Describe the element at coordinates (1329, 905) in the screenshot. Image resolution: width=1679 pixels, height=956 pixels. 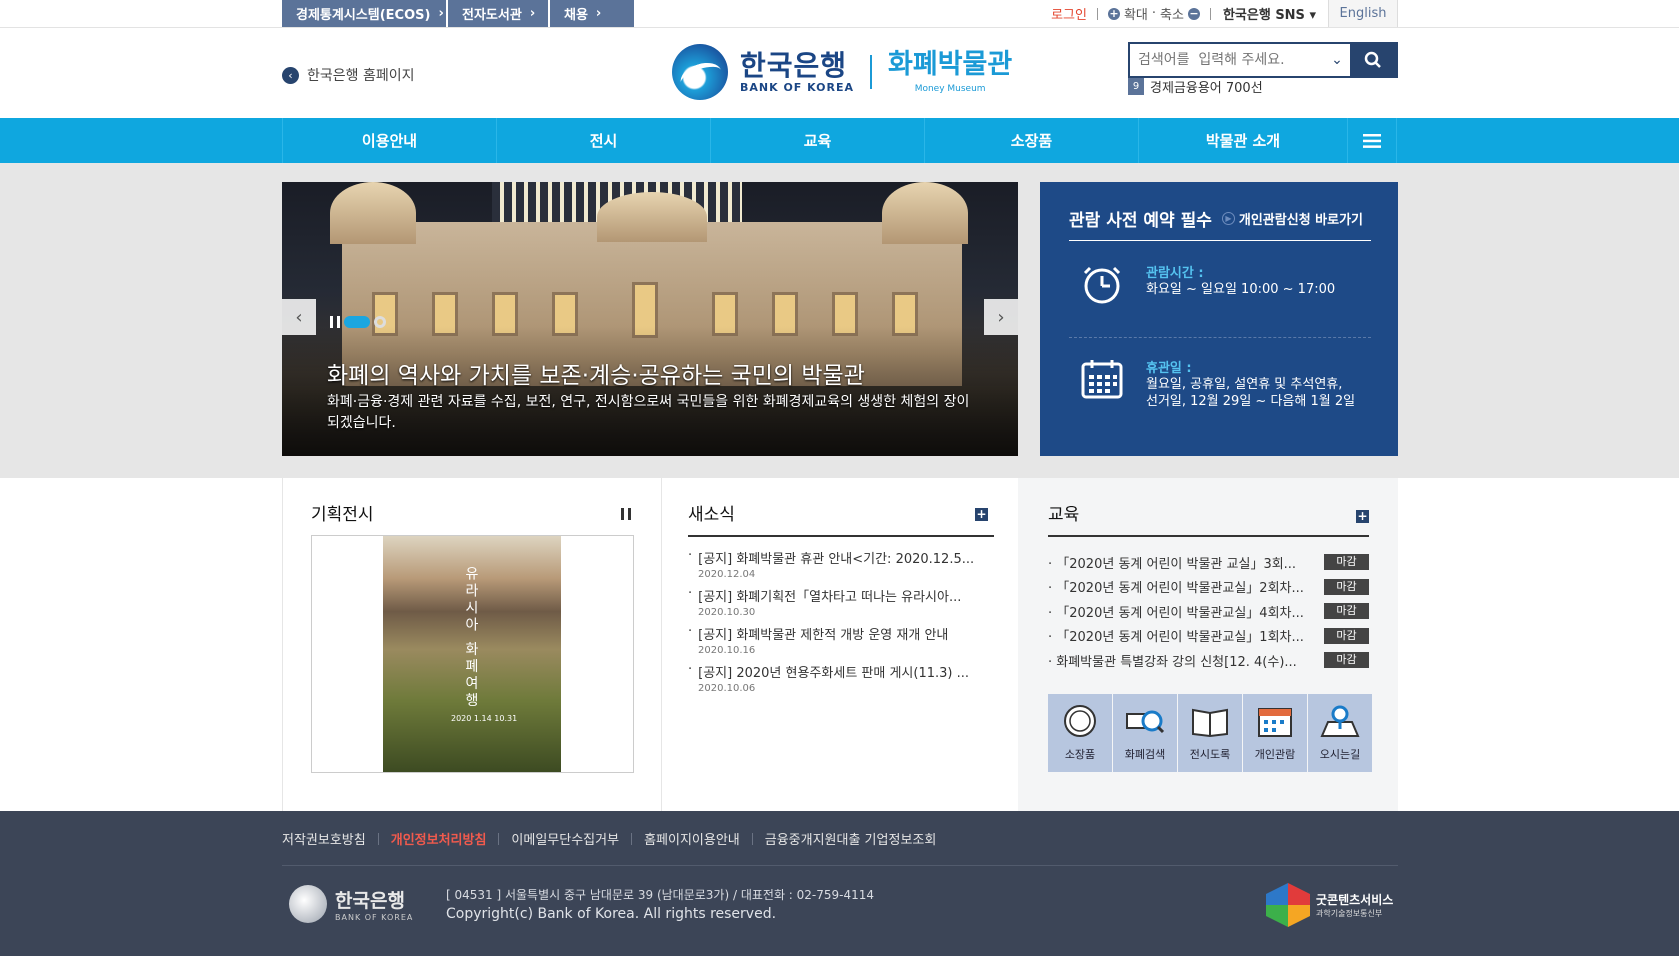
I see `good-content-badge: 굿콘텐츠서비스 과학기술정보통신부` at that location.